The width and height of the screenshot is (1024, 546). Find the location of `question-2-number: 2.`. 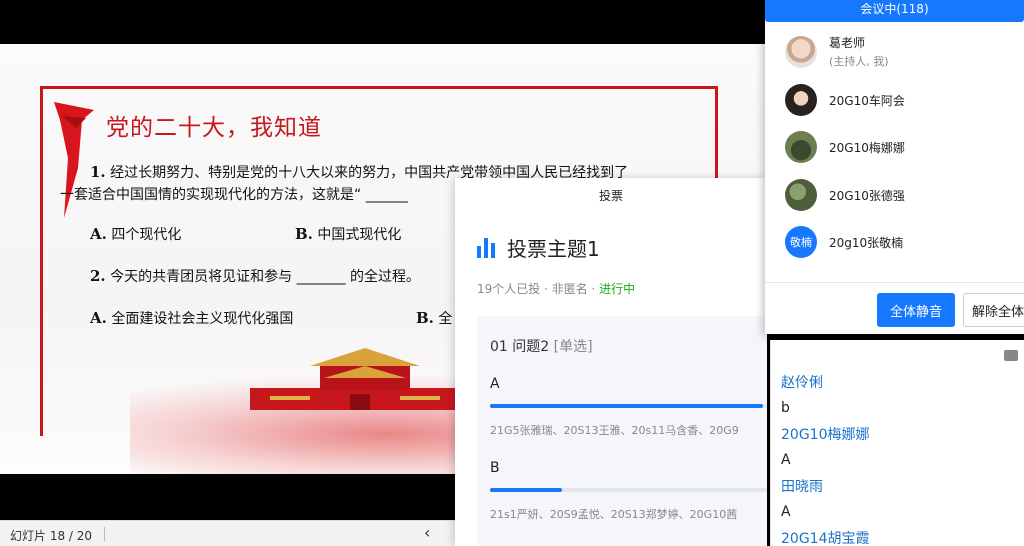

question-2-number: 2. is located at coordinates (98, 276).